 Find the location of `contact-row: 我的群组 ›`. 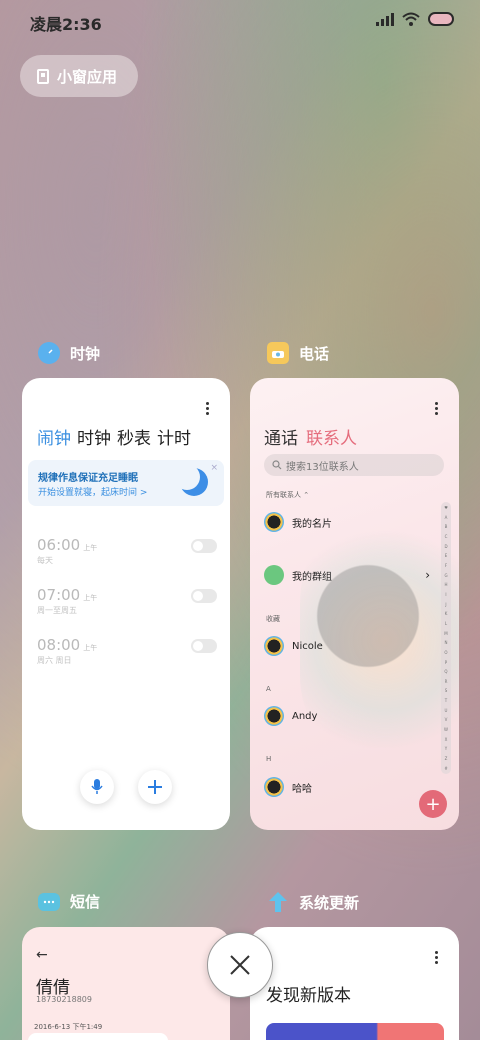

contact-row: 我的群组 › is located at coordinates (347, 575).